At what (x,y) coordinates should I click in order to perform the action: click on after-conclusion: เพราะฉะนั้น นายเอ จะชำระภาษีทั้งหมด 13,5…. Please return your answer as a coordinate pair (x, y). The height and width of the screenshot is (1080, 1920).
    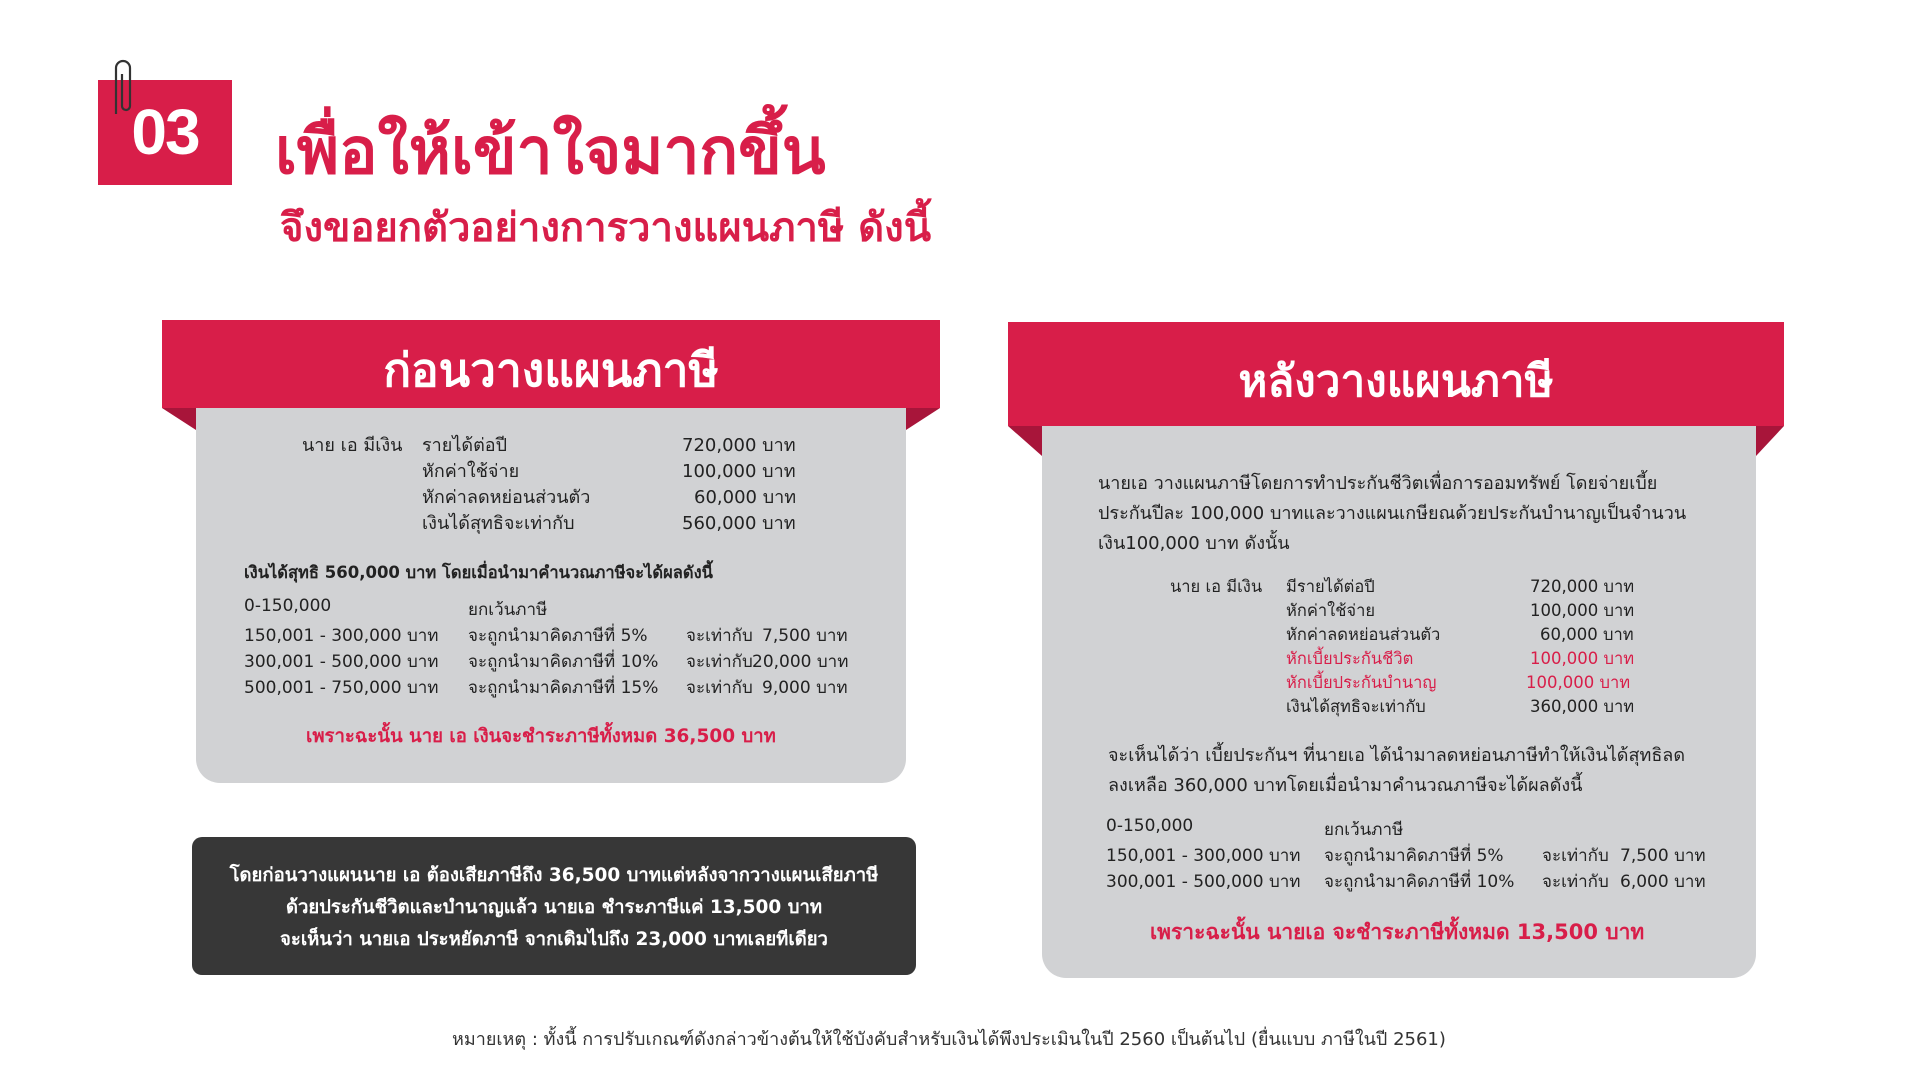
    Looking at the image, I should click on (1397, 932).